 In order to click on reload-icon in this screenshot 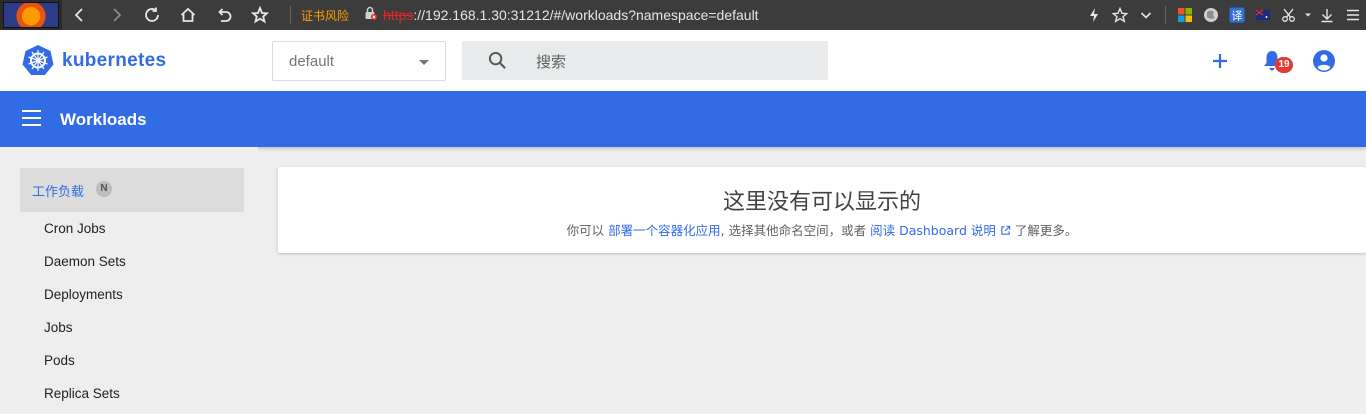, I will do `click(152, 14)`.